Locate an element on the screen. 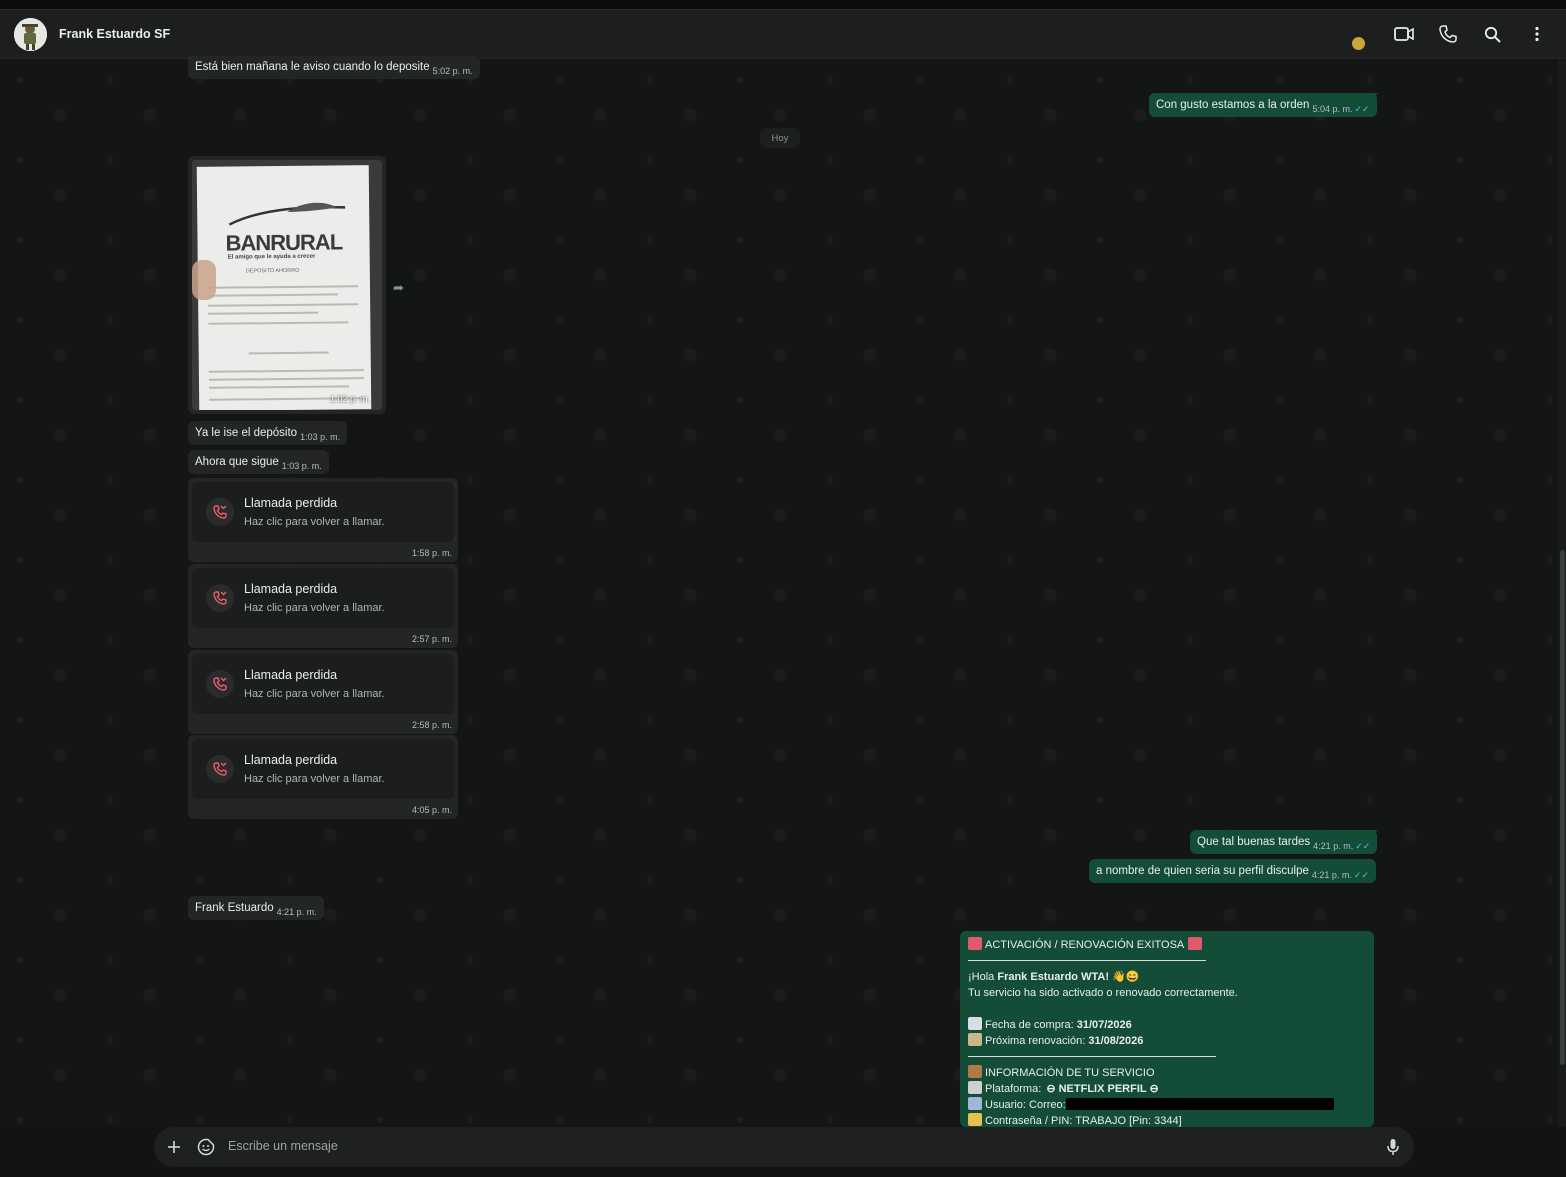  read-ticks-icon: ✓✓ is located at coordinates (1362, 109).